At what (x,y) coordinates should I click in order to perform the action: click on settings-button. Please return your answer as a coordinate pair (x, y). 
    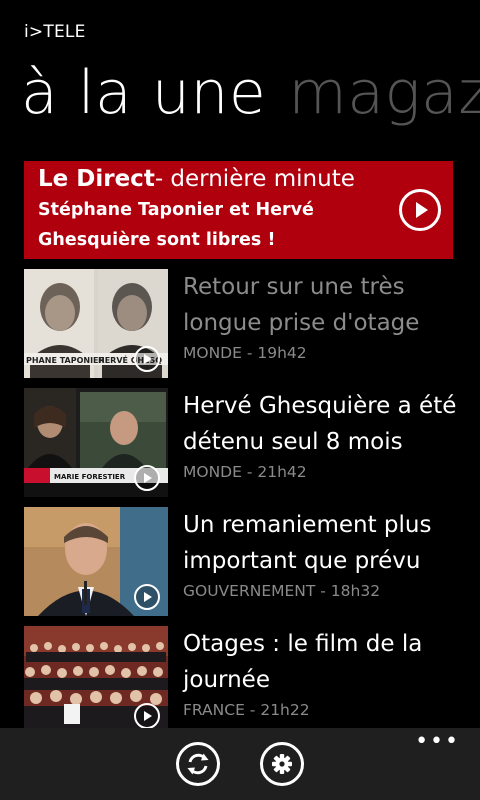
    Looking at the image, I should click on (282, 764).